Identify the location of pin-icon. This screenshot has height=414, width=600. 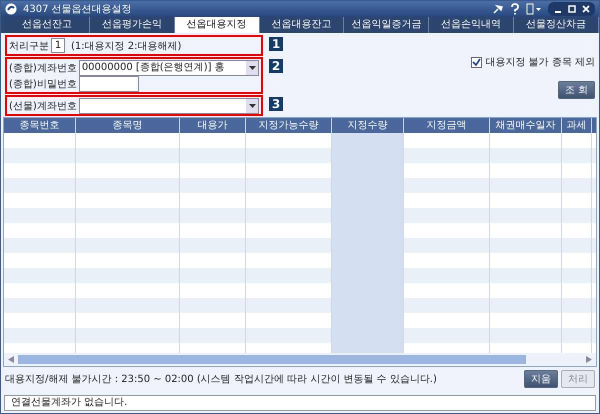
(498, 9).